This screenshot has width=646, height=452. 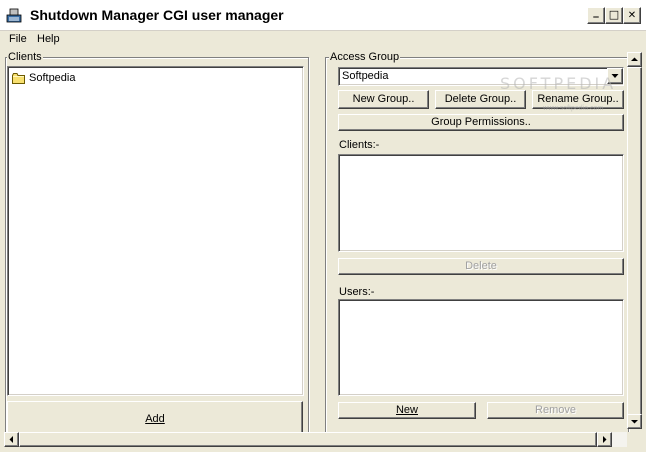 What do you see at coordinates (157, 15) in the screenshot?
I see `window-title: Shutdown Manager CGI user manager` at bounding box center [157, 15].